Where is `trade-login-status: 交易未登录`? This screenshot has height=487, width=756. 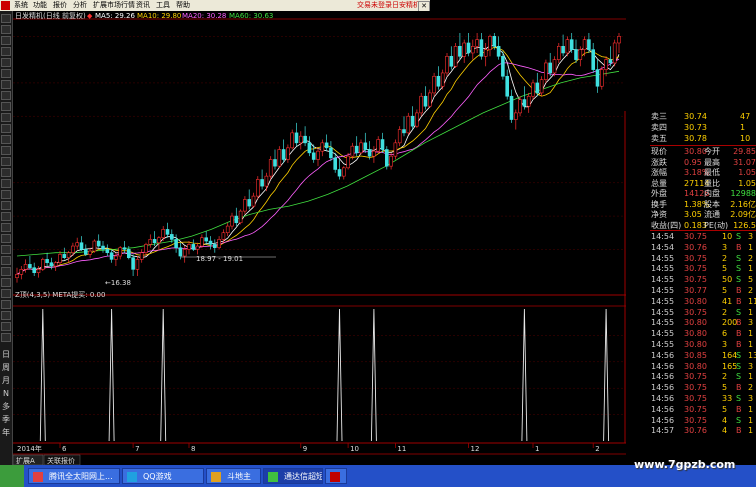 trade-login-status: 交易未登录 is located at coordinates (374, 5).